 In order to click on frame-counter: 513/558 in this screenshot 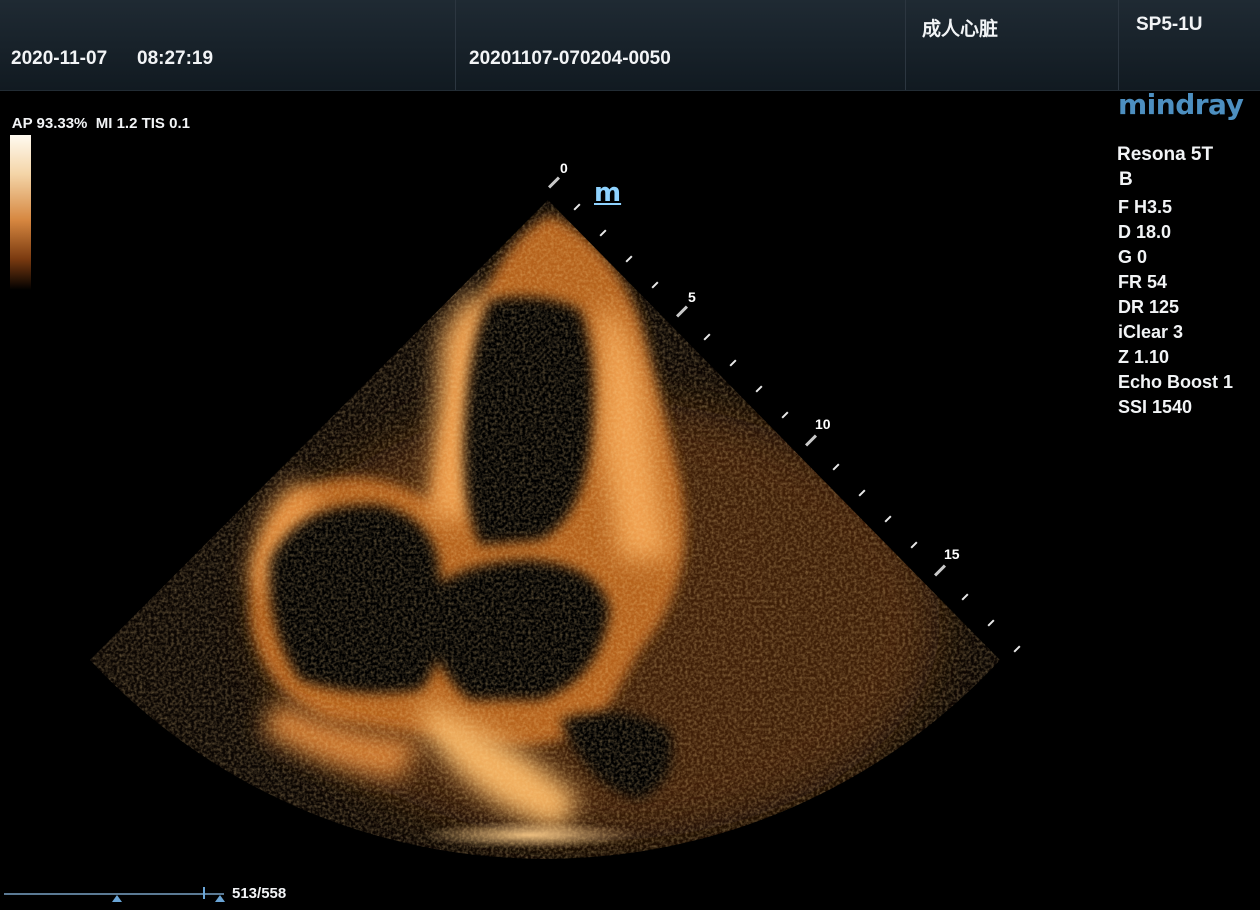, I will do `click(259, 893)`.